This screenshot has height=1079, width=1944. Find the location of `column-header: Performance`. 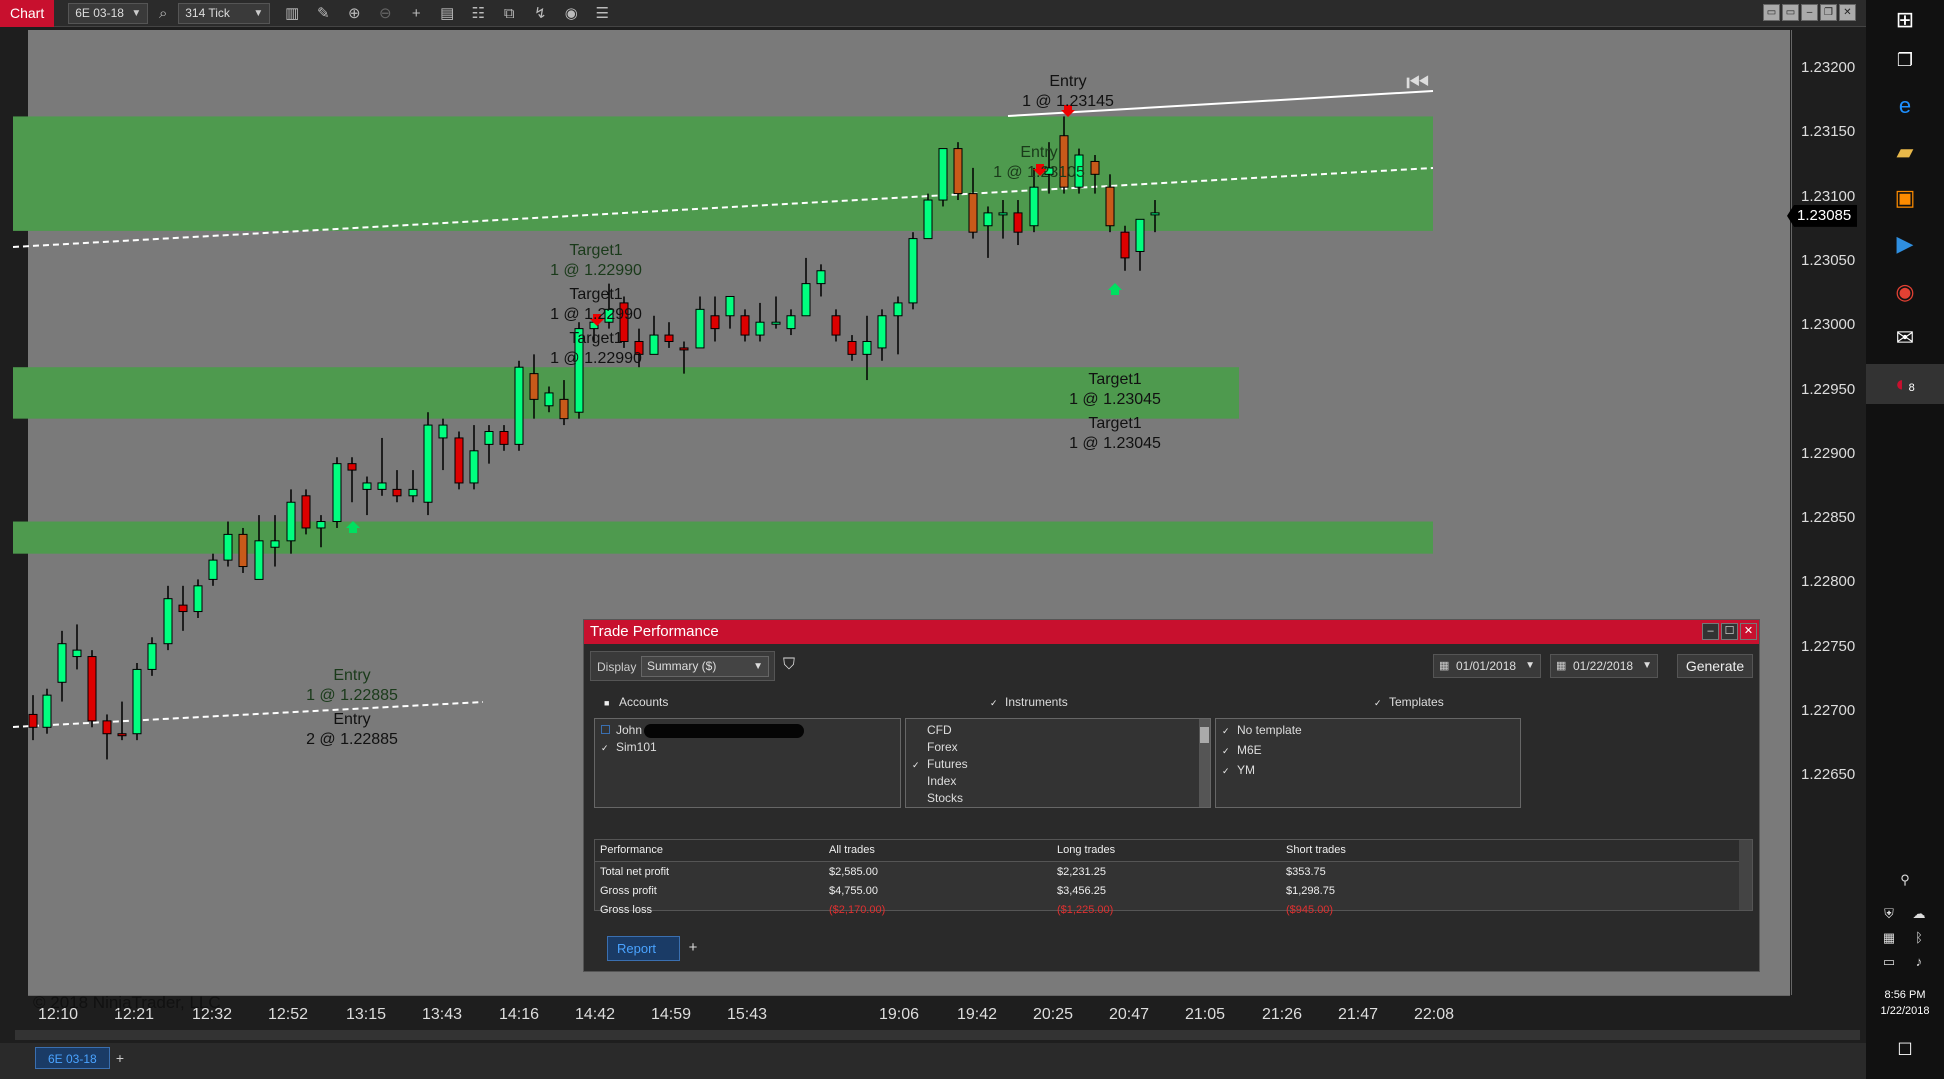

column-header: Performance is located at coordinates (631, 850).